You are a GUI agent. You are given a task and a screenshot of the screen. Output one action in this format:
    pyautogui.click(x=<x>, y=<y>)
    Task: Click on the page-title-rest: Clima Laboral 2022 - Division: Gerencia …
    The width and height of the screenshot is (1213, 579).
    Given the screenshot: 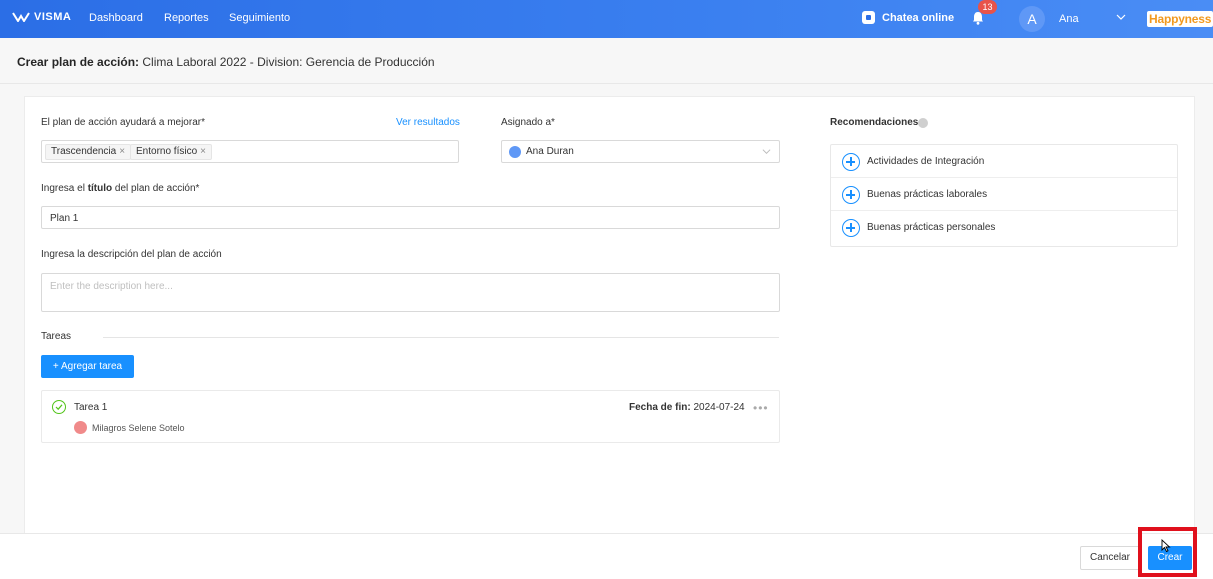 What is the action you would take?
    pyautogui.click(x=288, y=62)
    